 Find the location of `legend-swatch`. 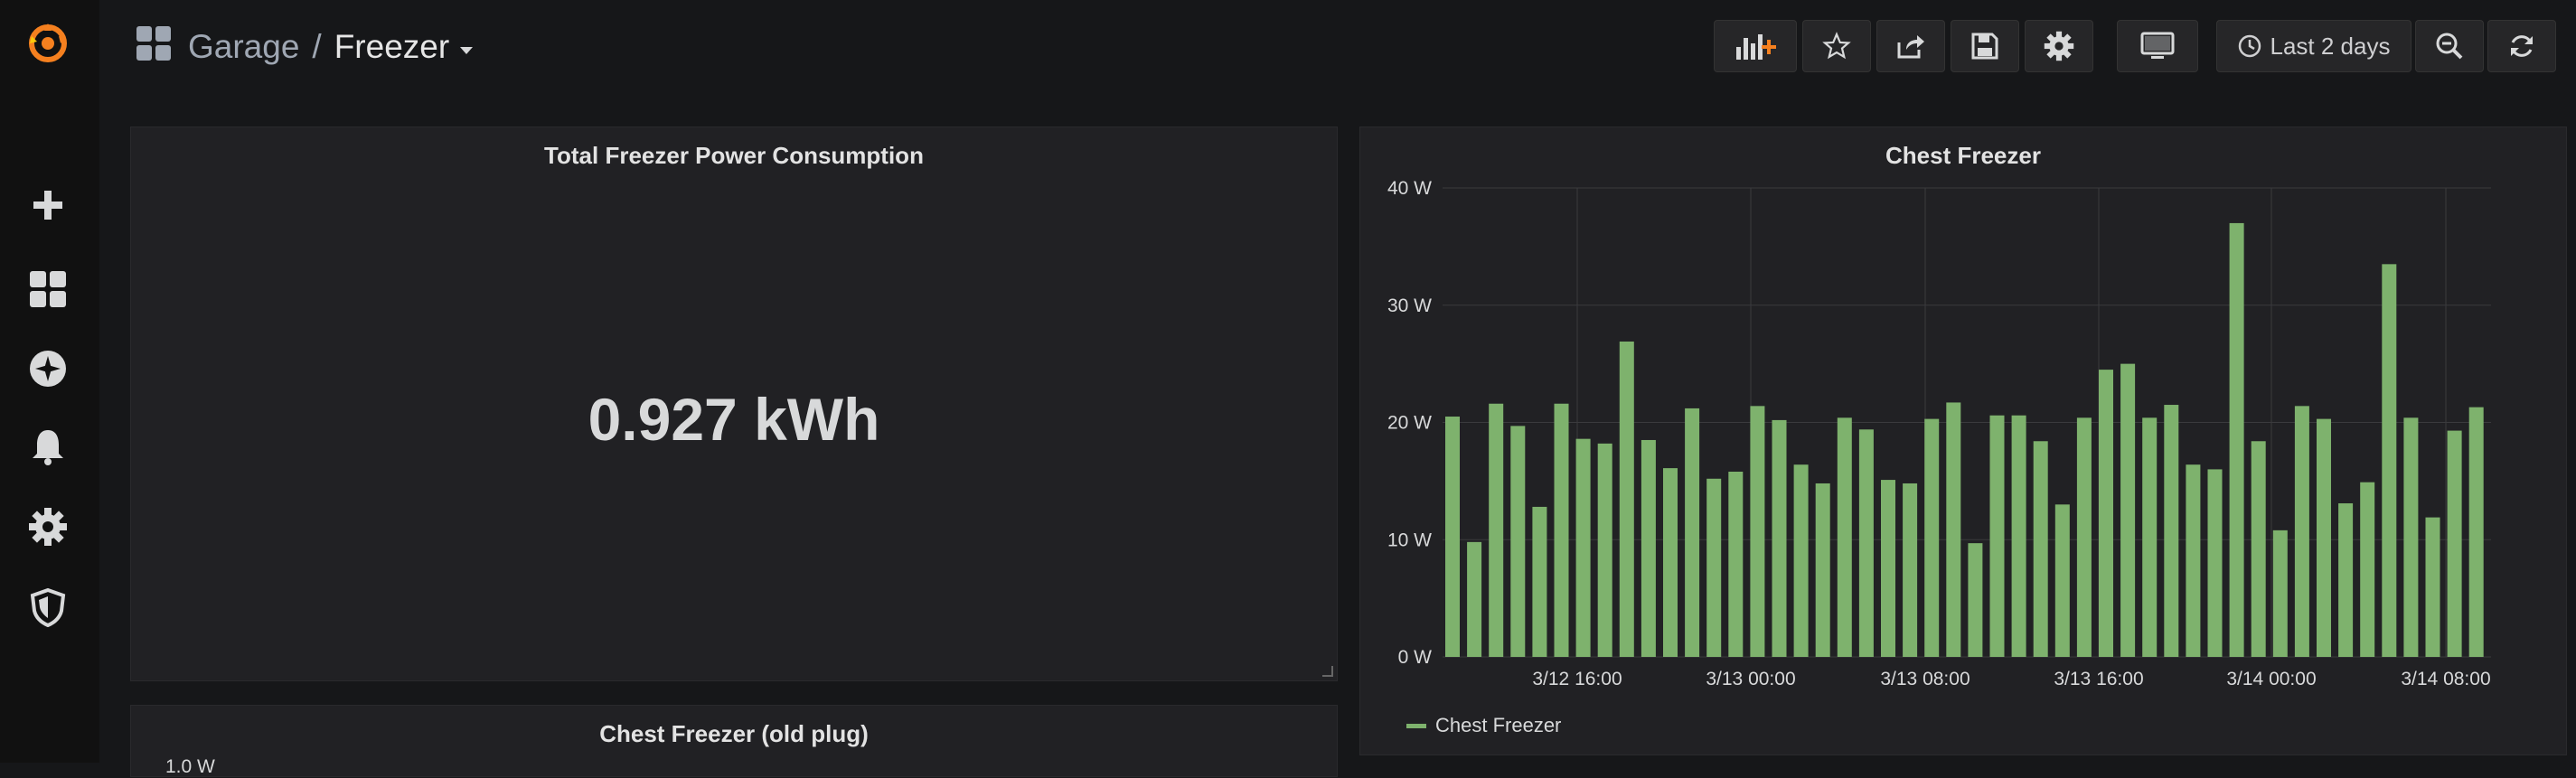

legend-swatch is located at coordinates (1416, 725).